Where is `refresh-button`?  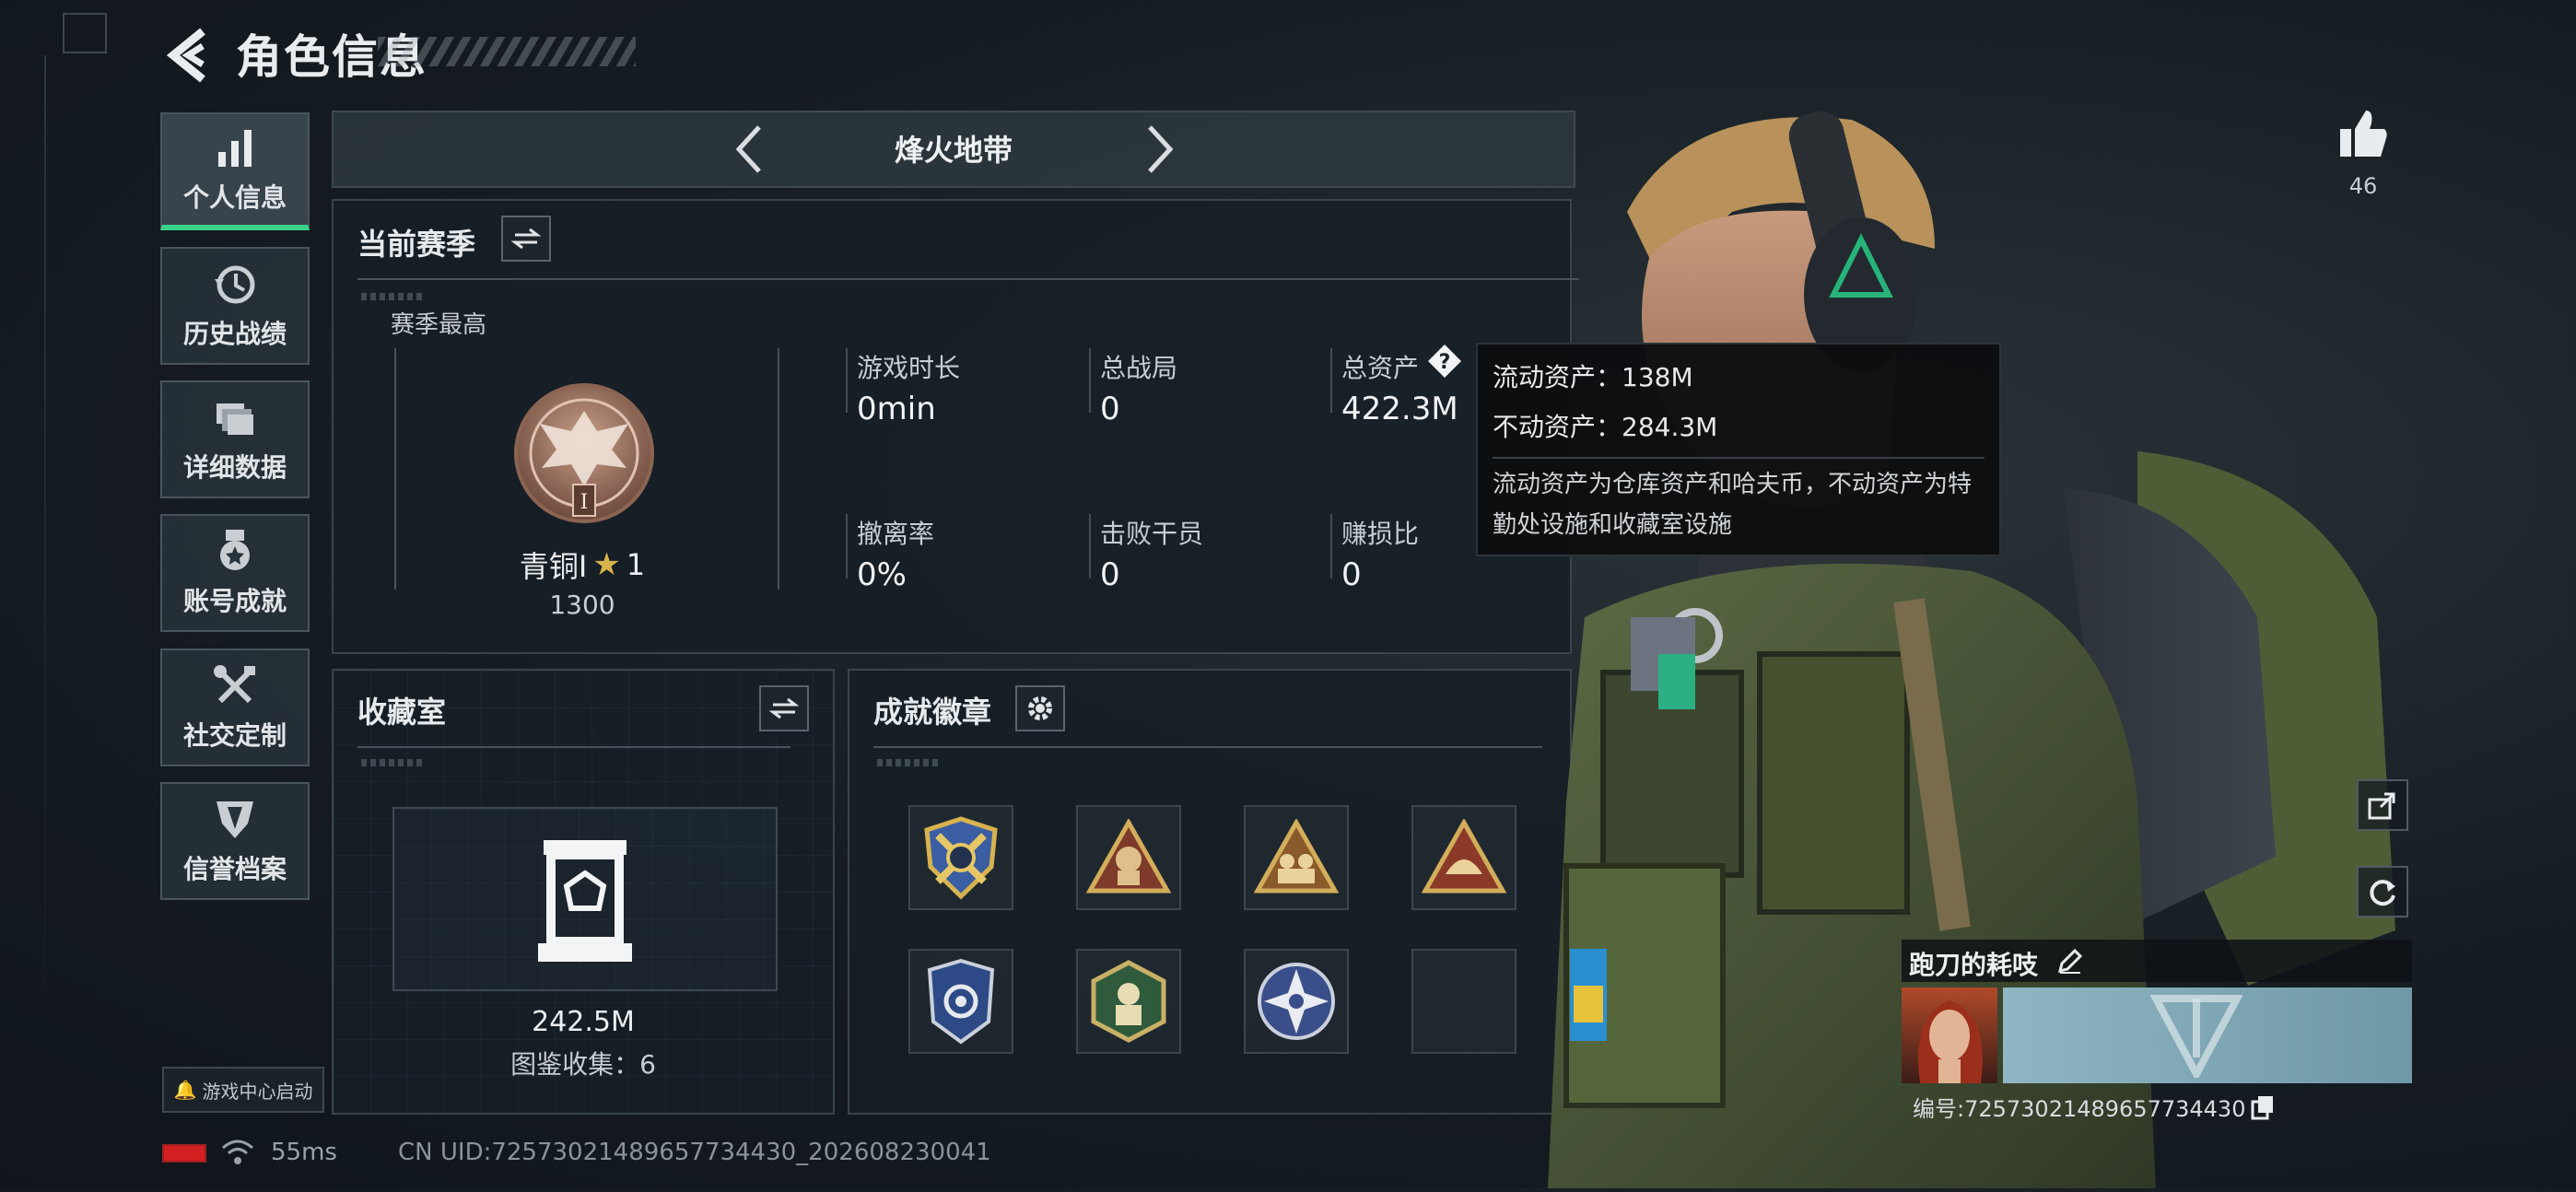 refresh-button is located at coordinates (2382, 891).